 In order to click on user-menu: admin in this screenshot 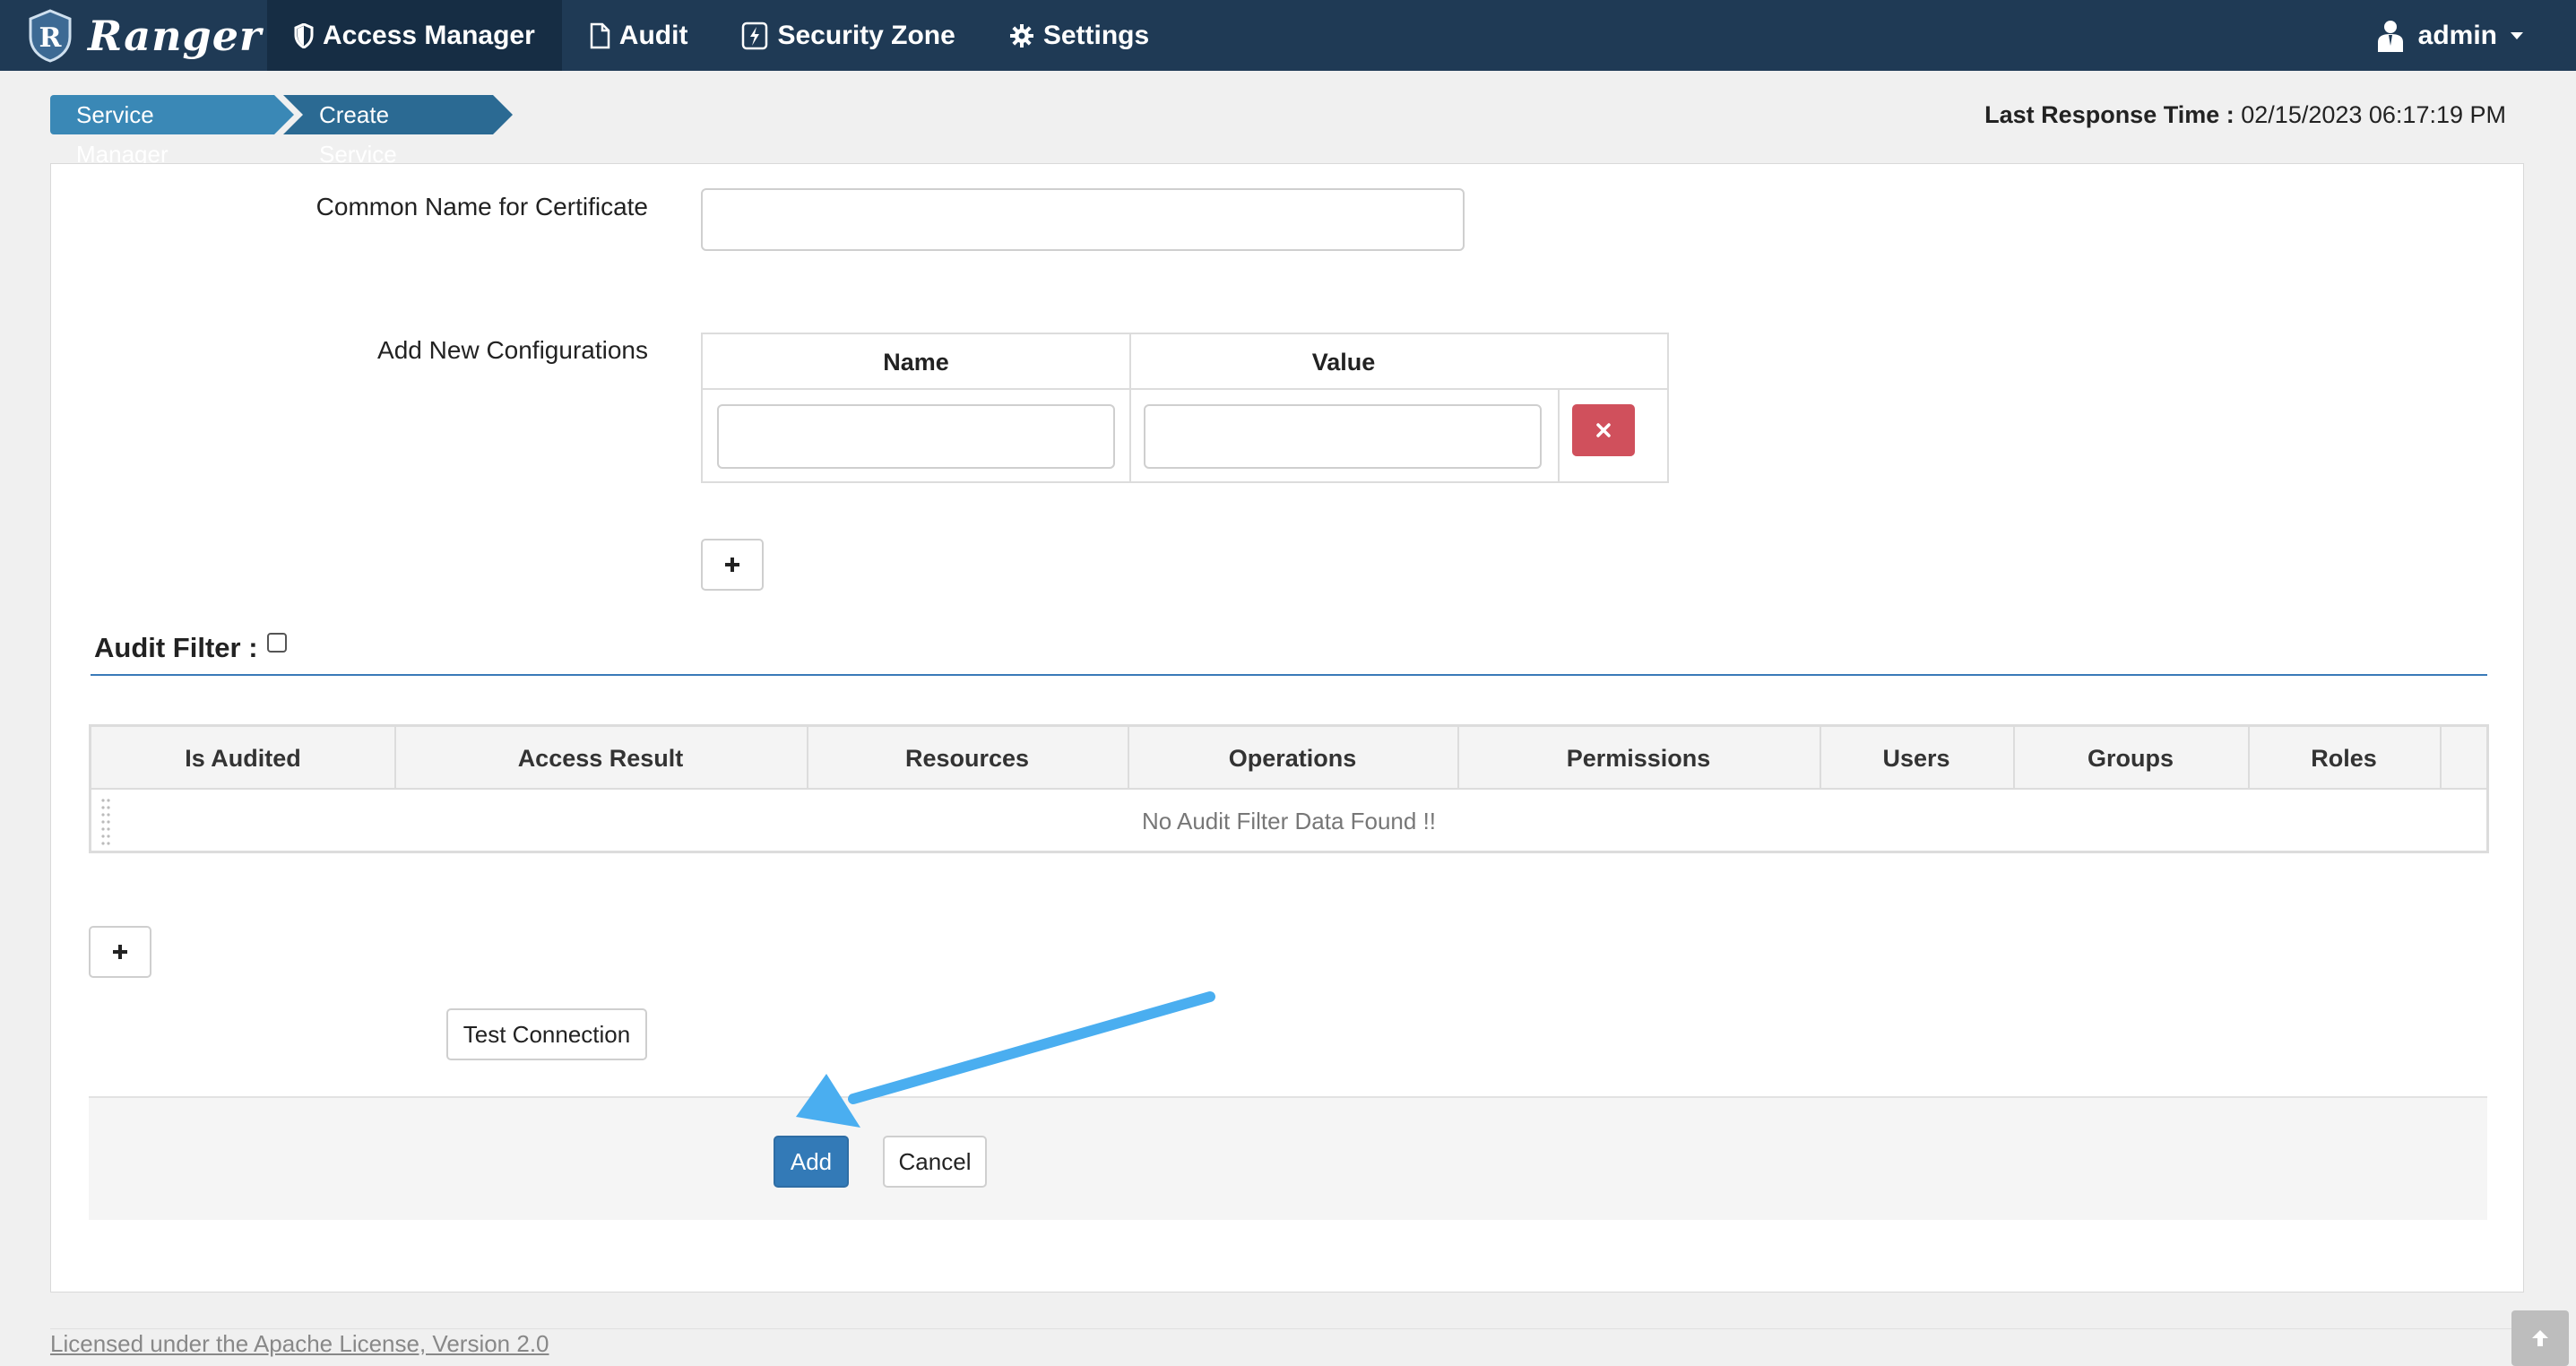, I will do `click(2449, 35)`.